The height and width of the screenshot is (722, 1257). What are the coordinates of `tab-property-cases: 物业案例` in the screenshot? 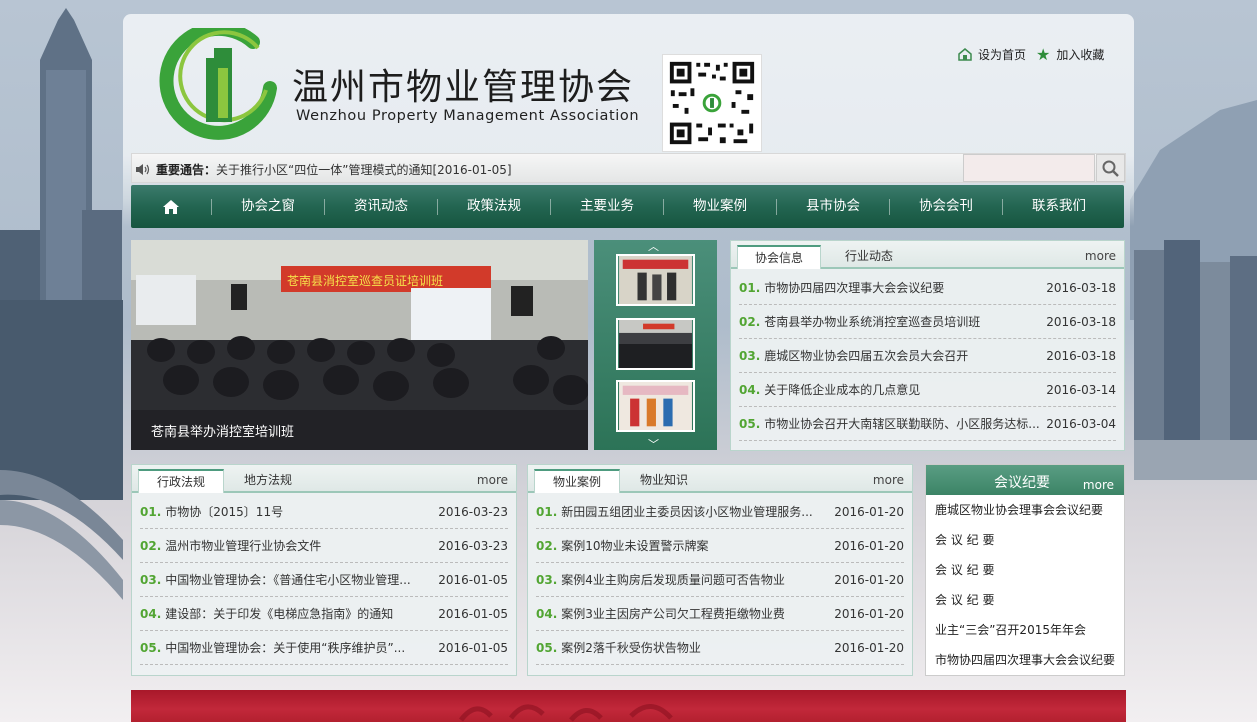 It's located at (577, 481).